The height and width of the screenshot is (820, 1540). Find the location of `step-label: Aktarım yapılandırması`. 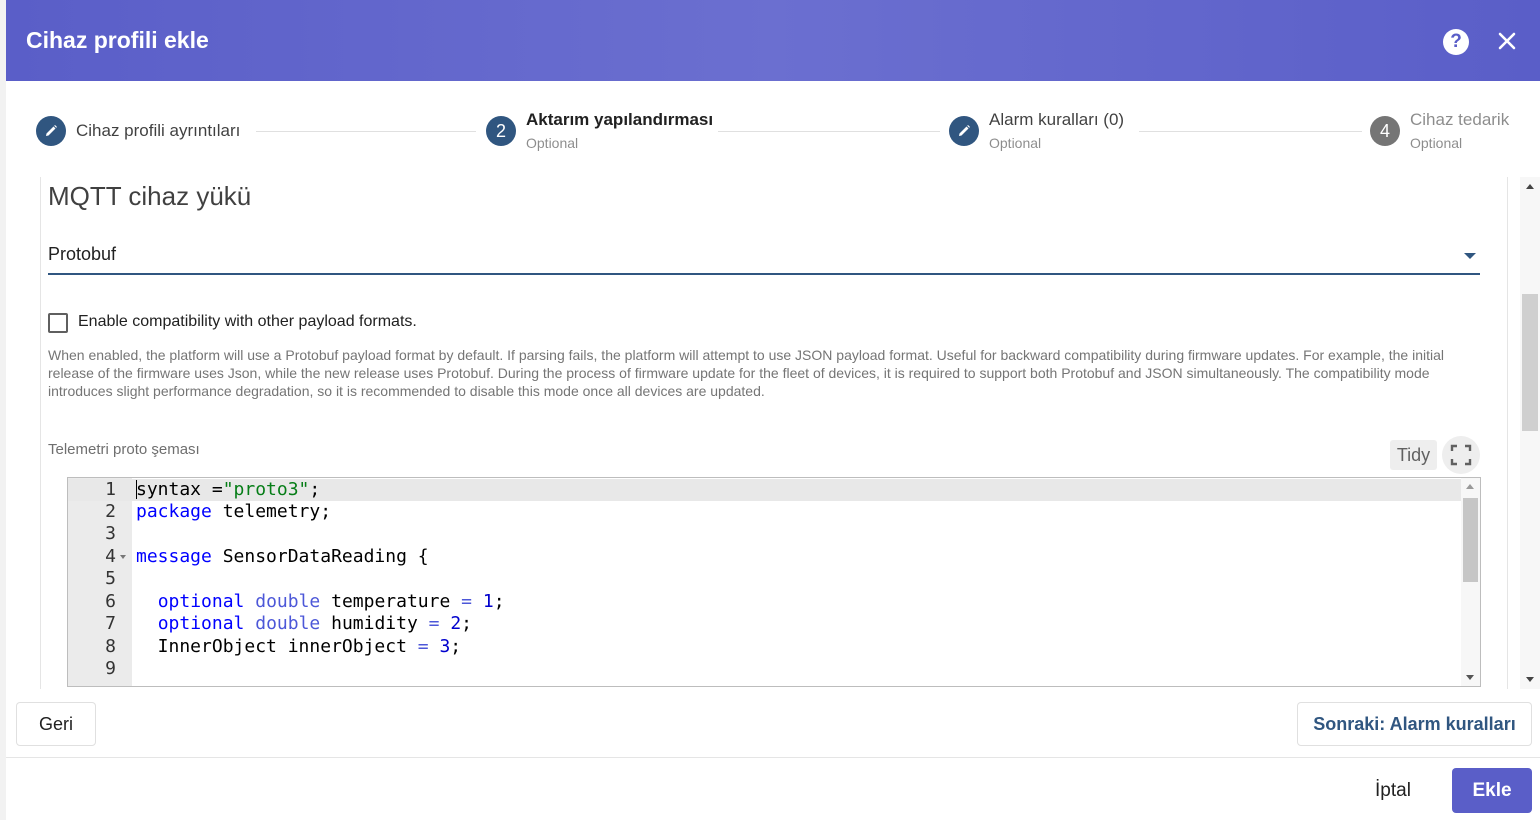

step-label: Aktarım yapılandırması is located at coordinates (620, 119).